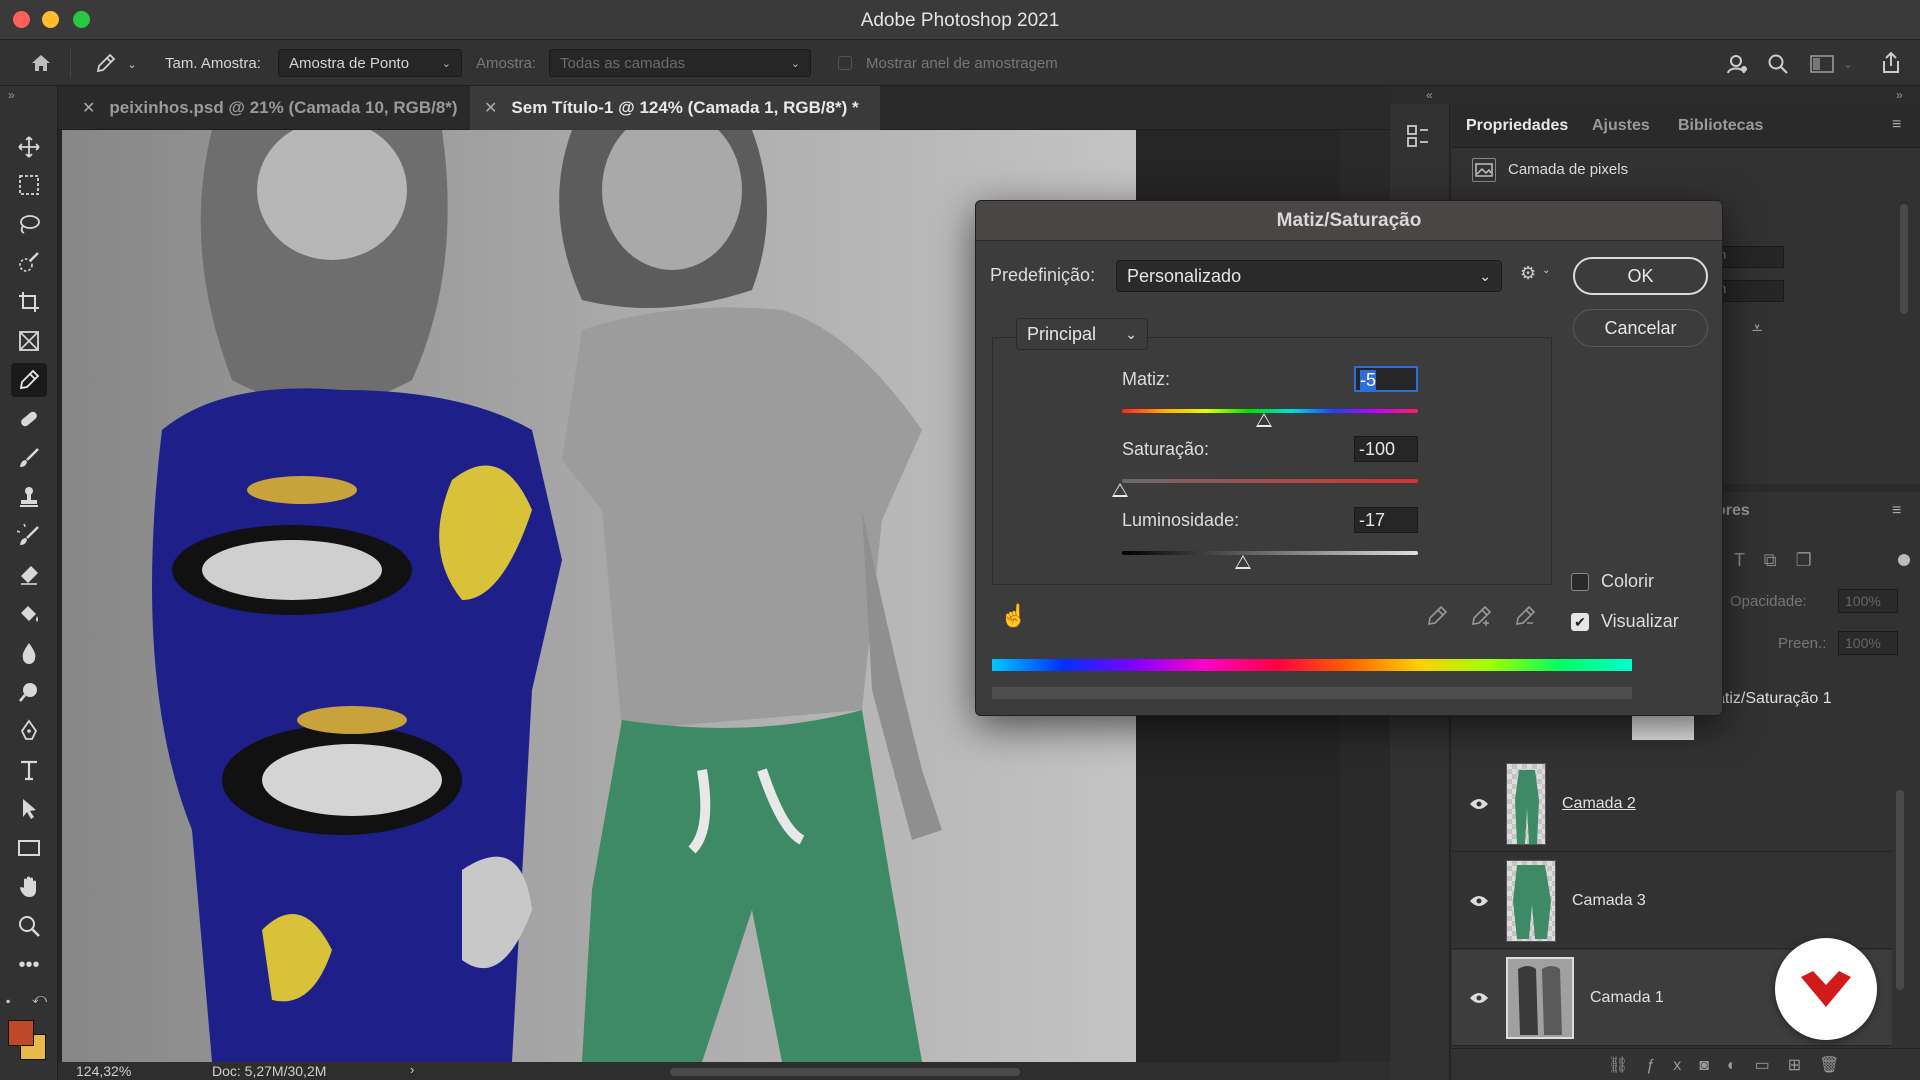 Image resolution: width=1920 pixels, height=1080 pixels. What do you see at coordinates (1741, 1065) in the screenshot?
I see `adjustment-icon: ◐` at bounding box center [1741, 1065].